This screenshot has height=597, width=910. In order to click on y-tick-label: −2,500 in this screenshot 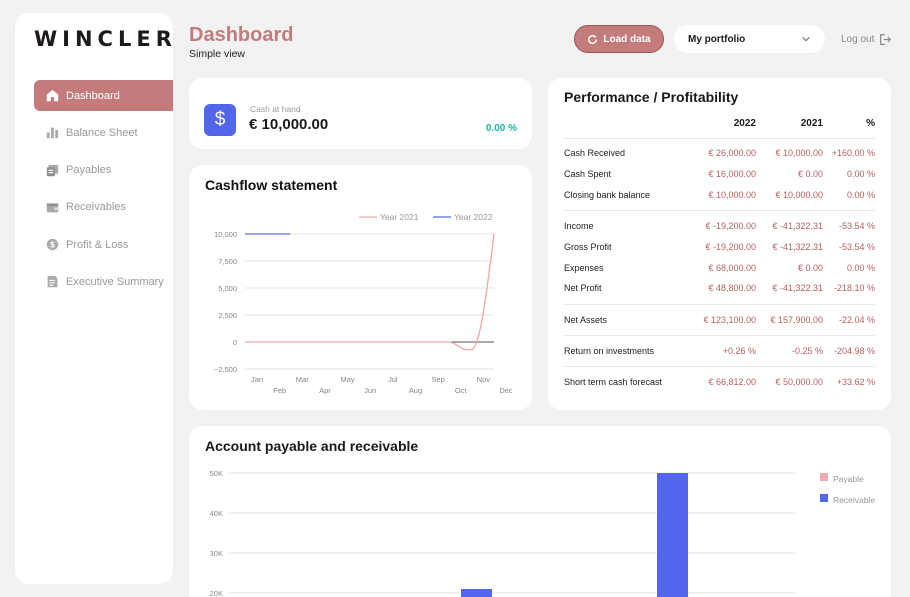, I will do `click(225, 369)`.